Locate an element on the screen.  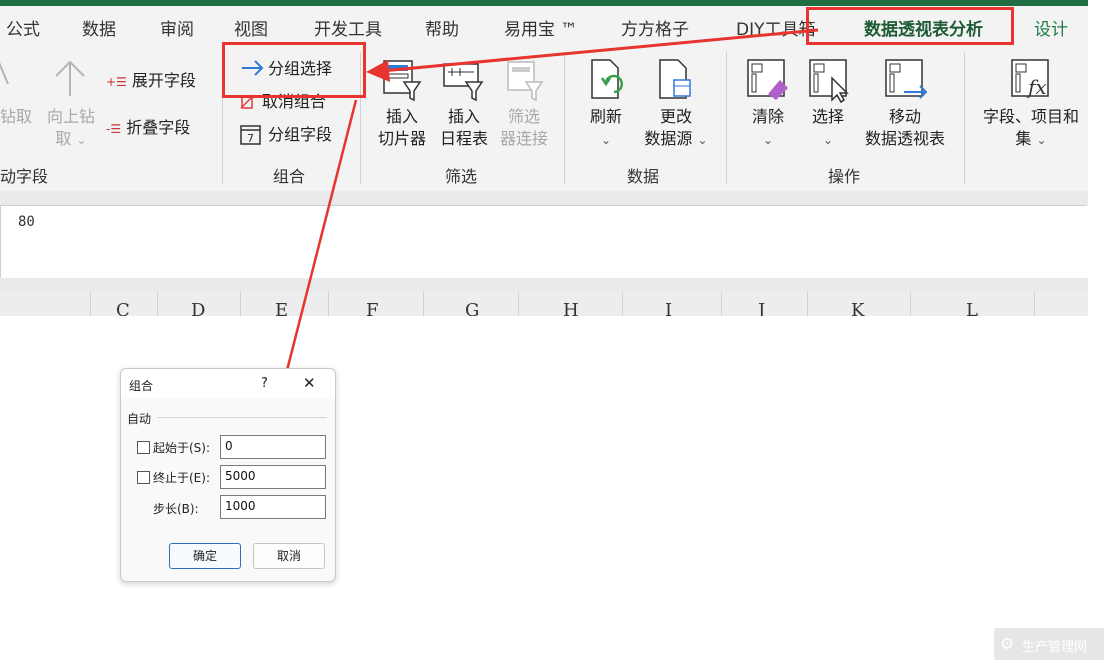
watermark: ⚙ 生产管理网 is located at coordinates (1049, 644).